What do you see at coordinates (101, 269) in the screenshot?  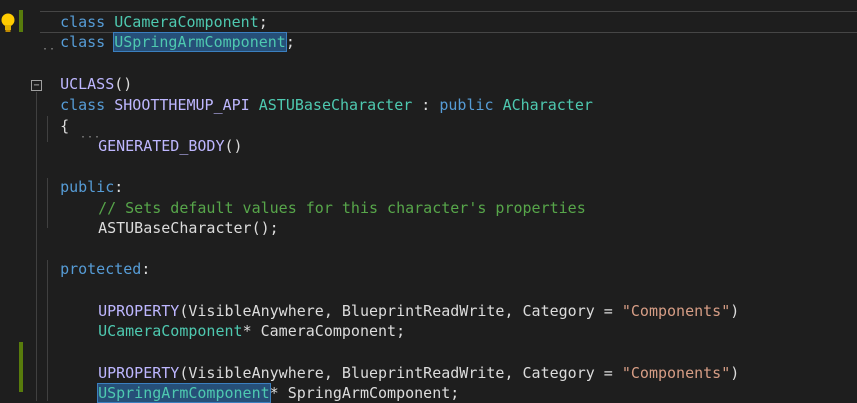 I see `keyword: protected` at bounding box center [101, 269].